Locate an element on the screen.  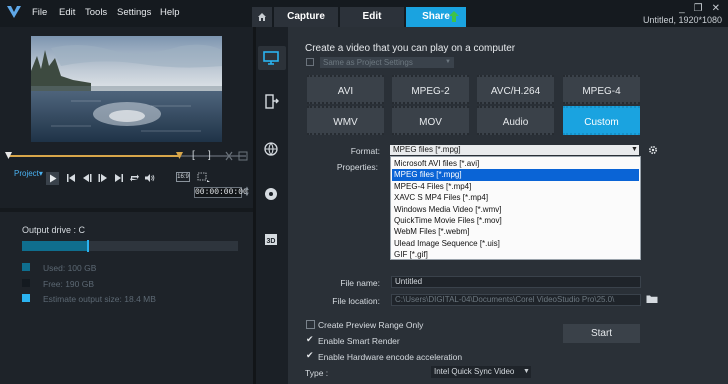
smart-render-checkbox: ✔ is located at coordinates (310, 339).